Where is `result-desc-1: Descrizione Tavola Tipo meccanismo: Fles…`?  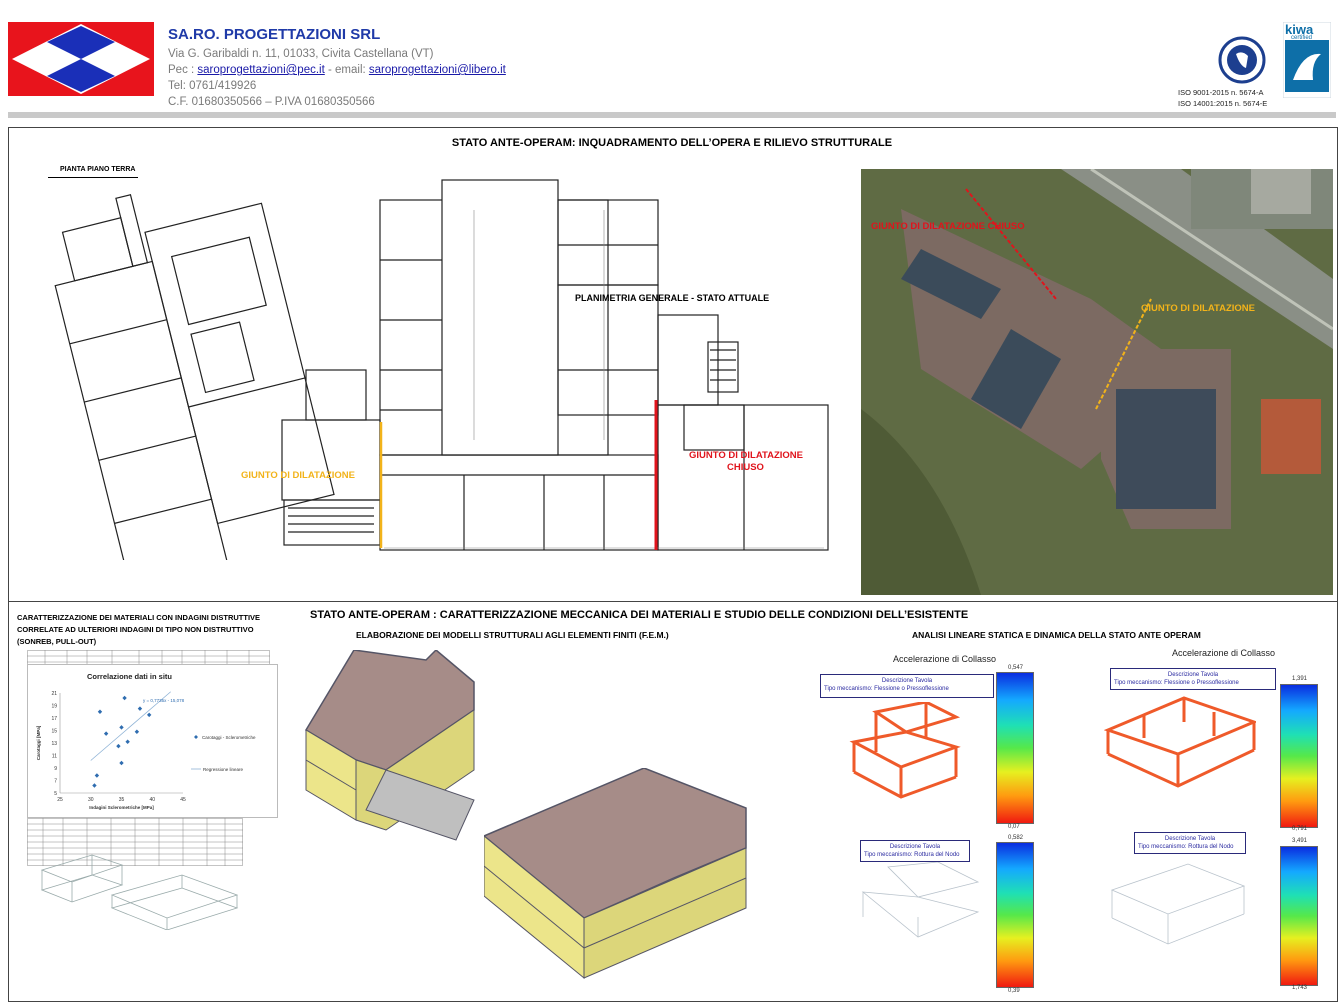
result-desc-1: Descrizione Tavola Tipo meccanismo: Fles… is located at coordinates (907, 686).